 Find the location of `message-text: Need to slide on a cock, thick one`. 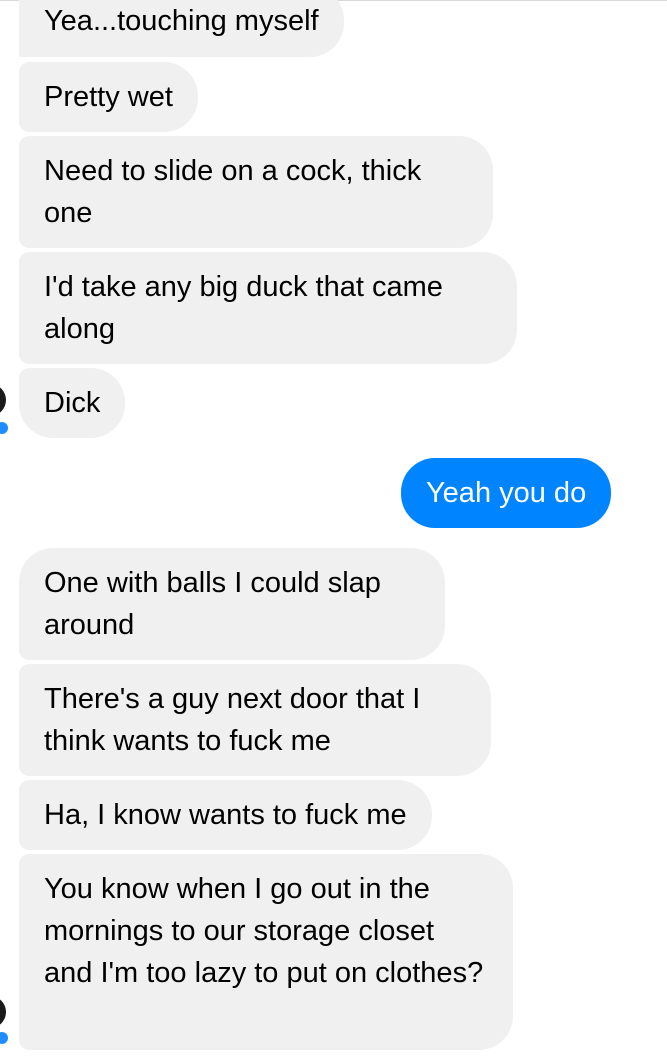

message-text: Need to slide on a cock, thick one is located at coordinates (233, 192).